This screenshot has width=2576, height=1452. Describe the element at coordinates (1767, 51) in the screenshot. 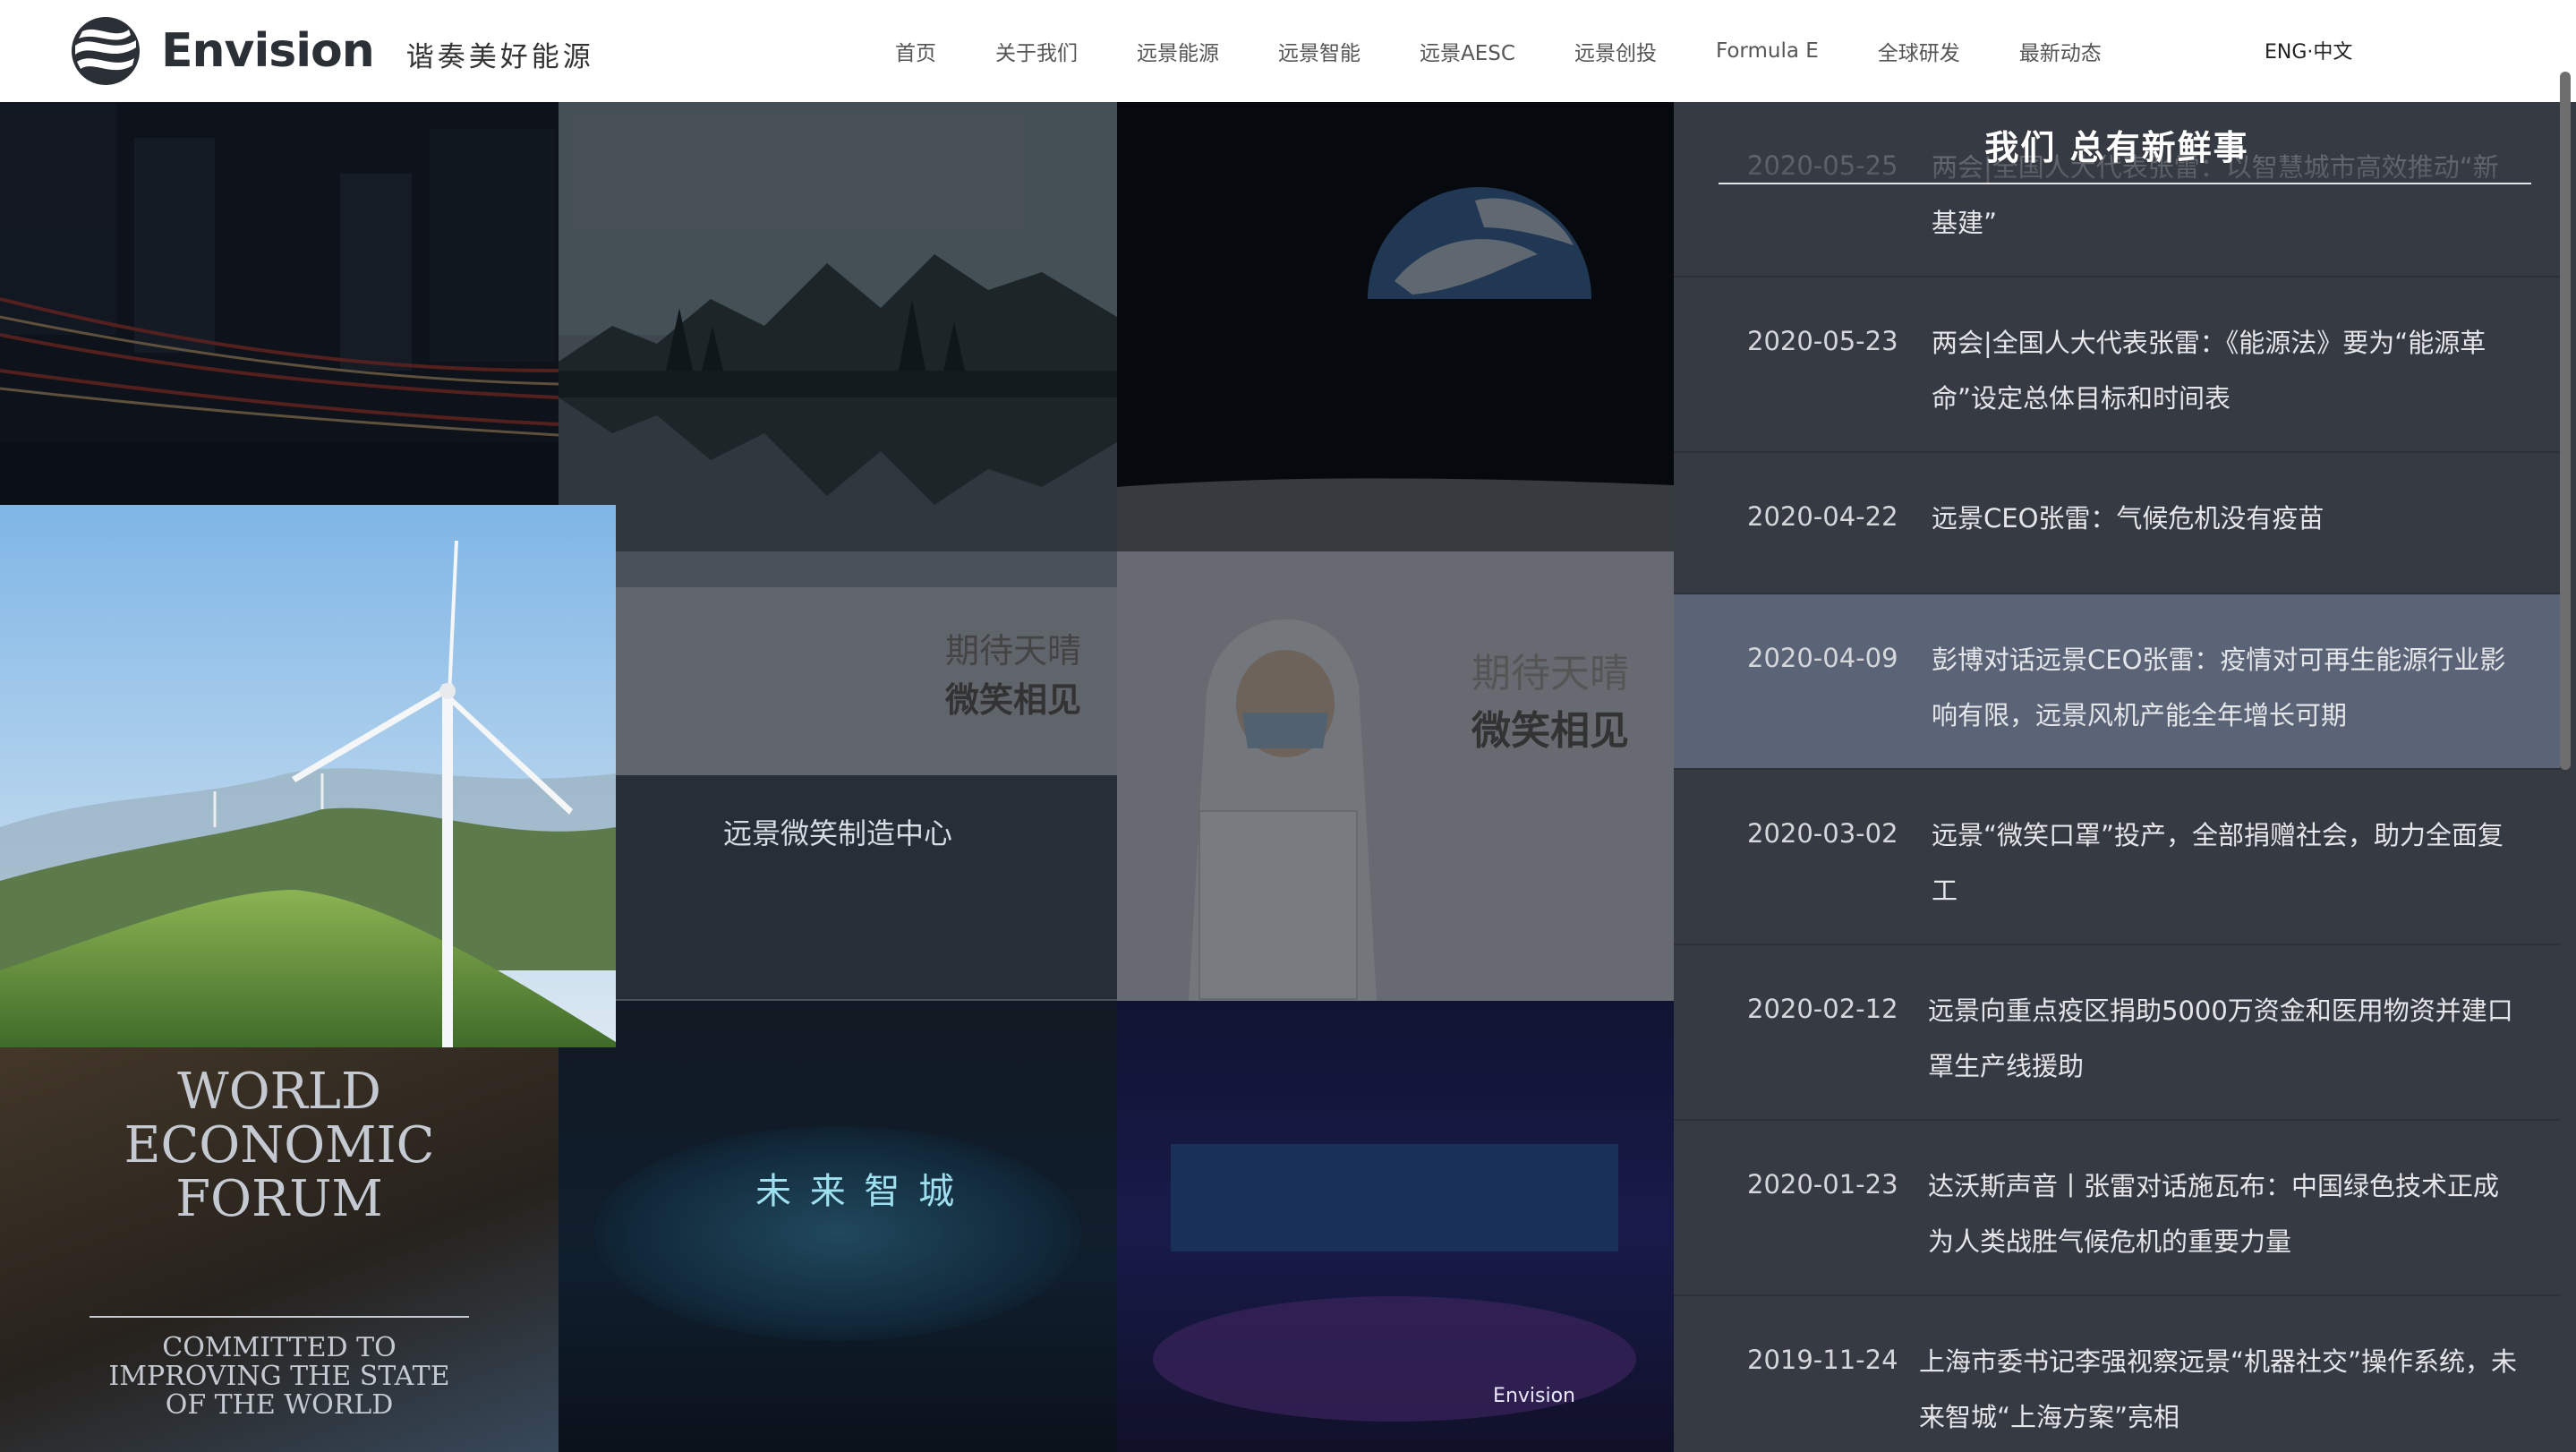

I see `nav-formula-e: Formula E` at that location.